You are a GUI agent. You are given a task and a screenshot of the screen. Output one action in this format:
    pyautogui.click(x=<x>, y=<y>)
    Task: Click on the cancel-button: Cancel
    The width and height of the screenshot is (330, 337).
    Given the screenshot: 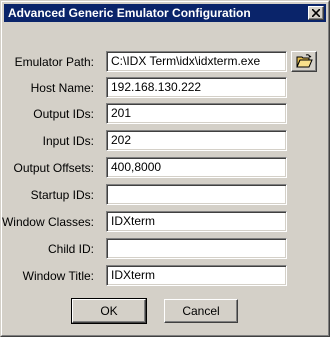 What is the action you would take?
    pyautogui.click(x=201, y=311)
    